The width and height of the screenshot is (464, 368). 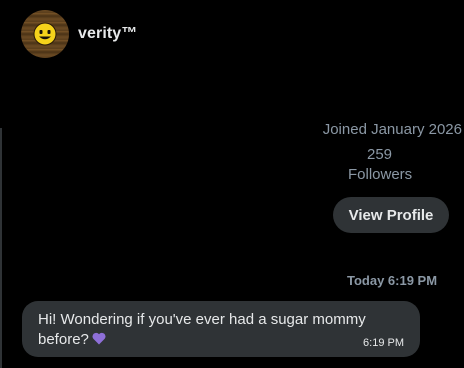 I want to click on view-profile-button: View Profile, so click(x=391, y=215).